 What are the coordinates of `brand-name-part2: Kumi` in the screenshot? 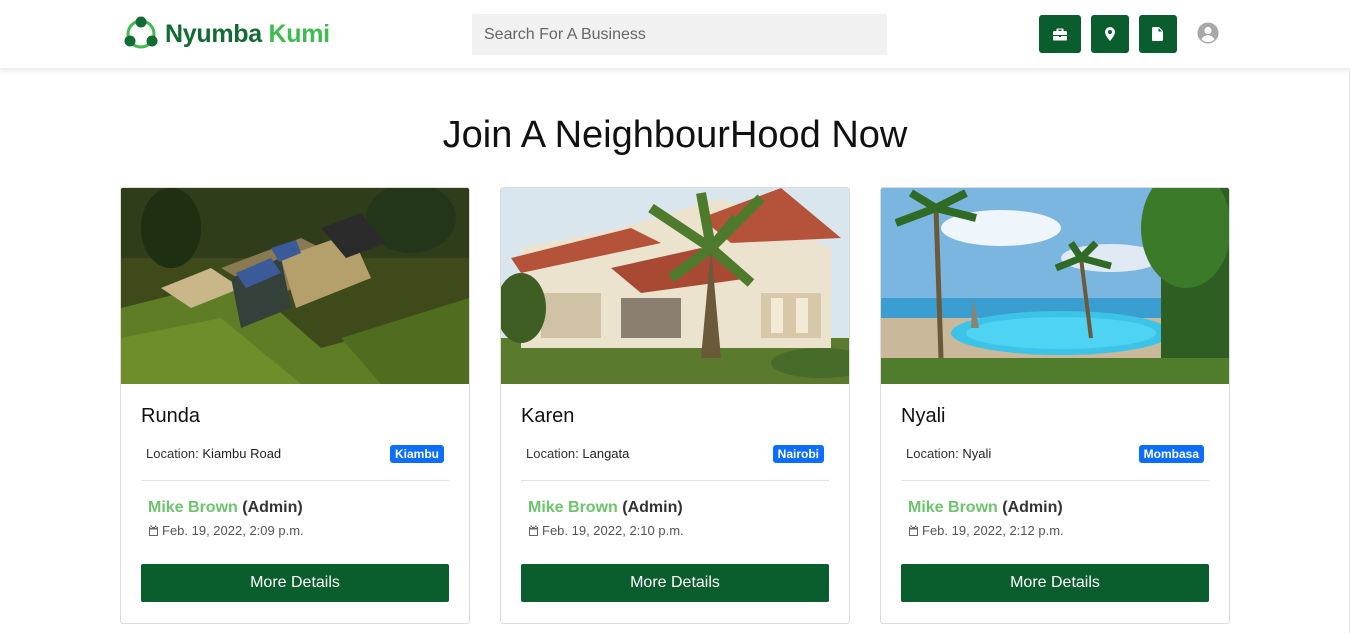 It's located at (299, 33).